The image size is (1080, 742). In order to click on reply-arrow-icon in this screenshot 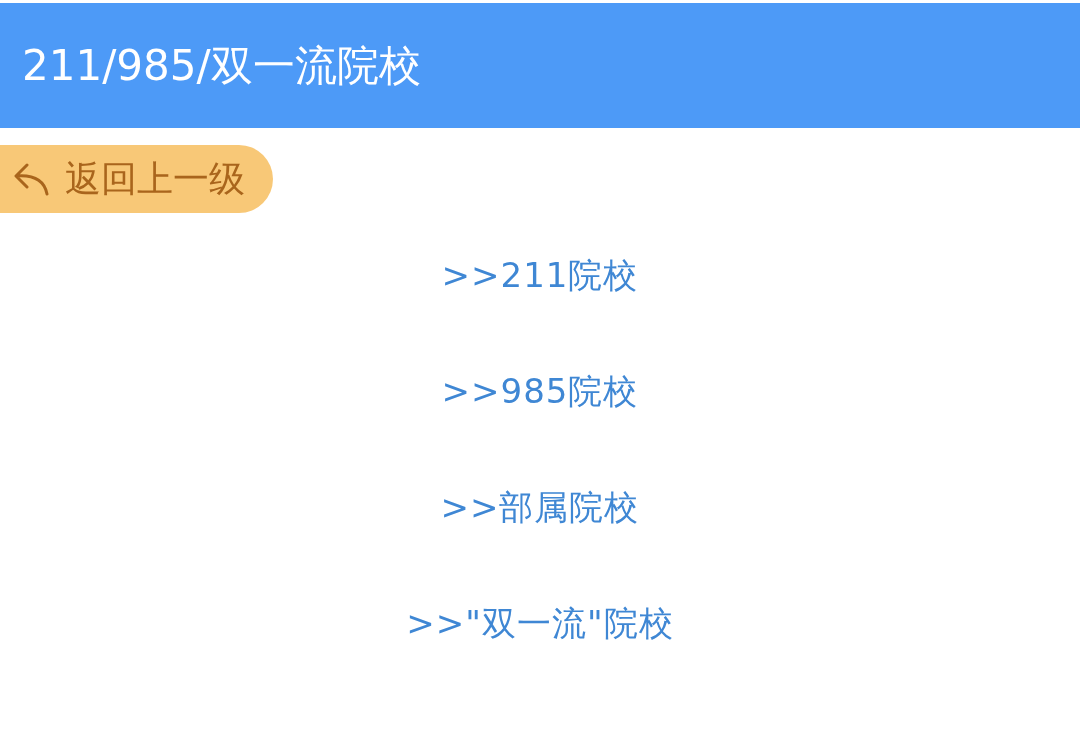, I will do `click(32, 179)`.